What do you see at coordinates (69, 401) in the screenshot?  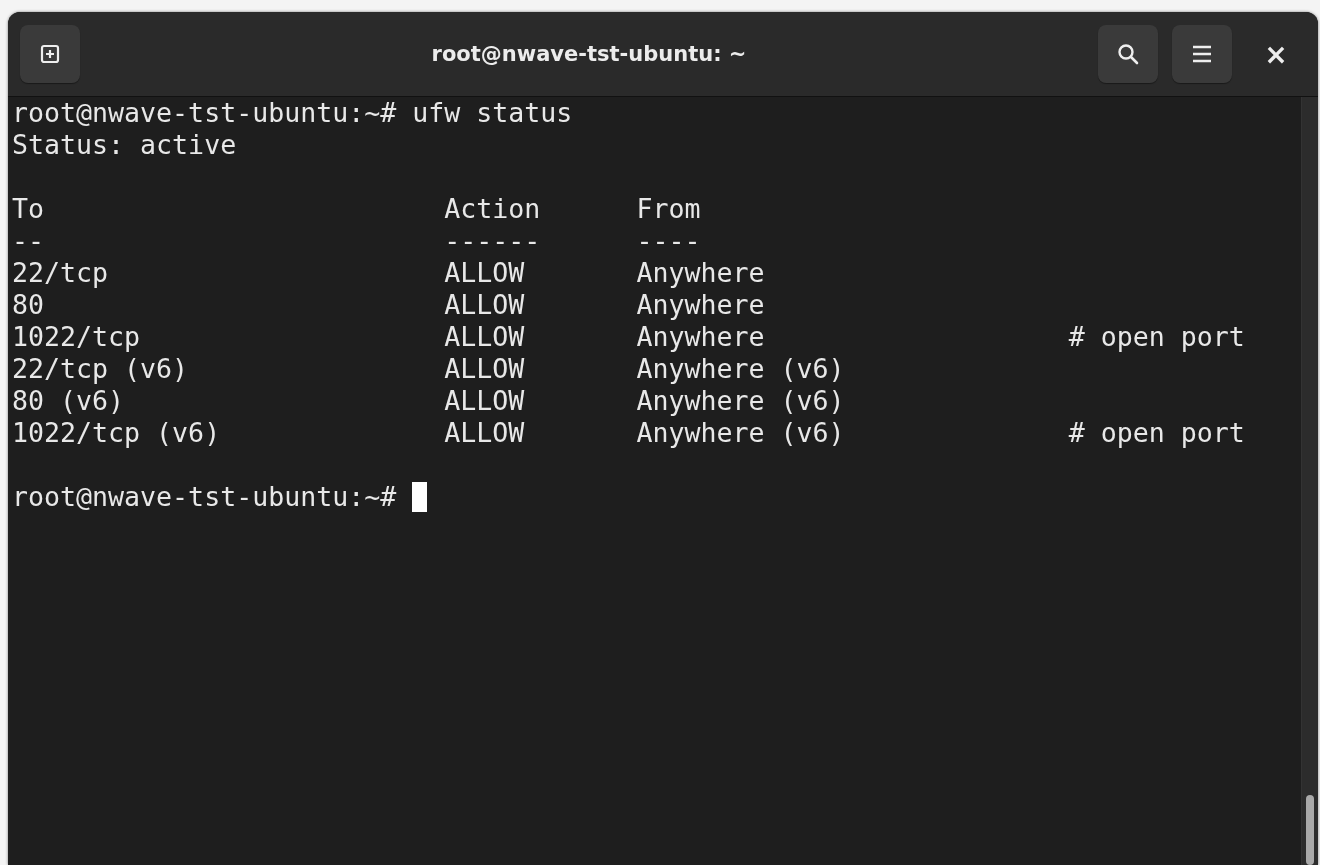 I see `table-cell-text: 80 (v6)` at bounding box center [69, 401].